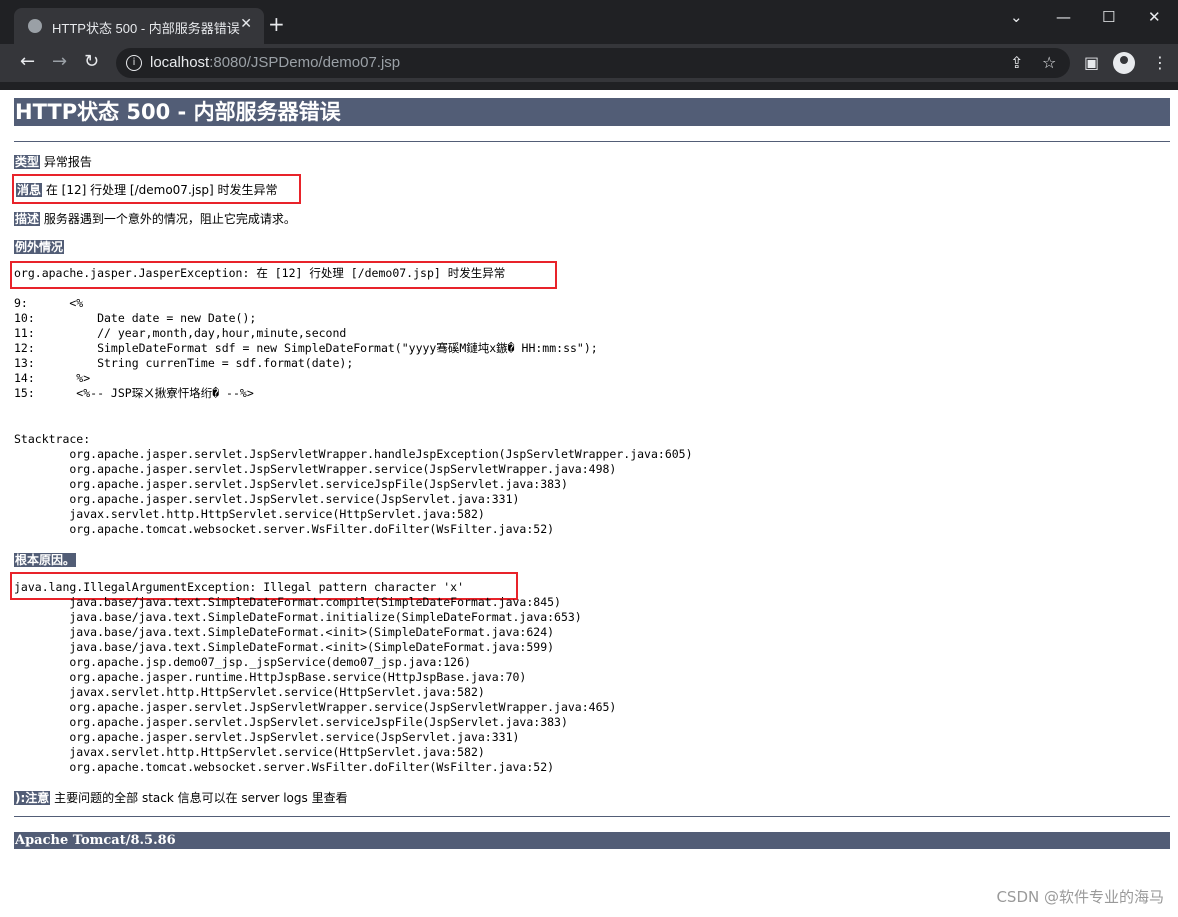 The height and width of the screenshot is (917, 1178). What do you see at coordinates (29, 190) in the screenshot?
I see `message-label: 消息` at bounding box center [29, 190].